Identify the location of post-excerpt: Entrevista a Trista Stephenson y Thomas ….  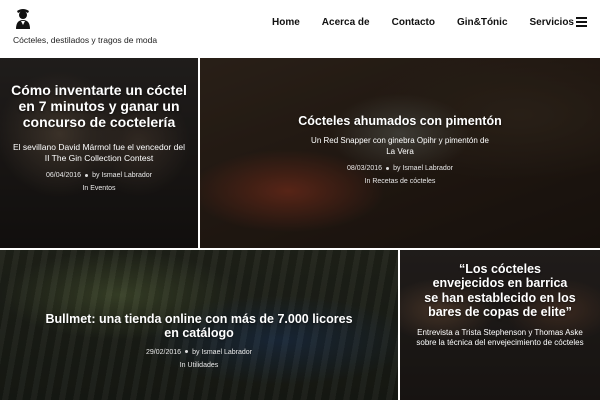
(500, 337).